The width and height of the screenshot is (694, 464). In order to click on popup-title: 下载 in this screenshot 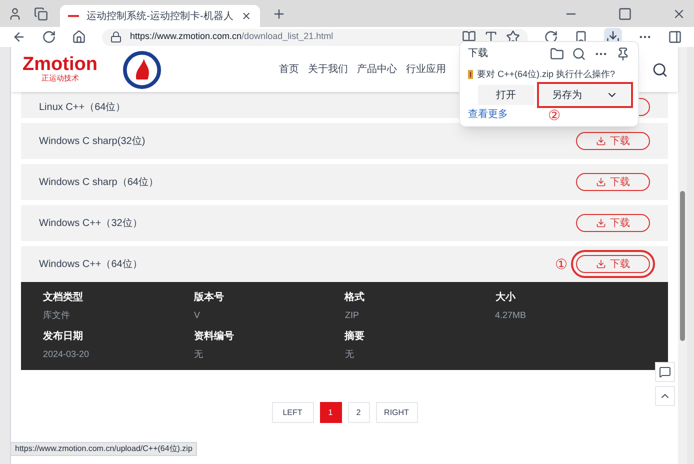, I will do `click(478, 53)`.